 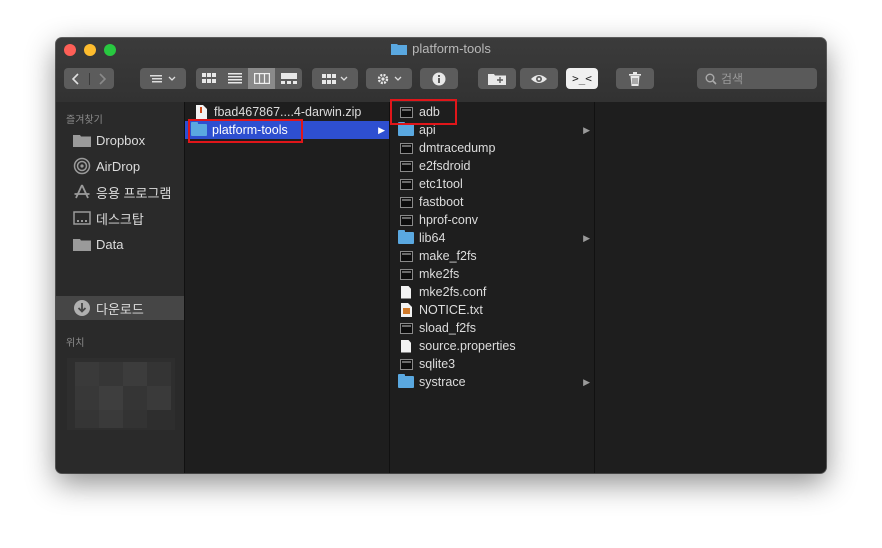 I want to click on list-item: hprof-conv, so click(x=492, y=220).